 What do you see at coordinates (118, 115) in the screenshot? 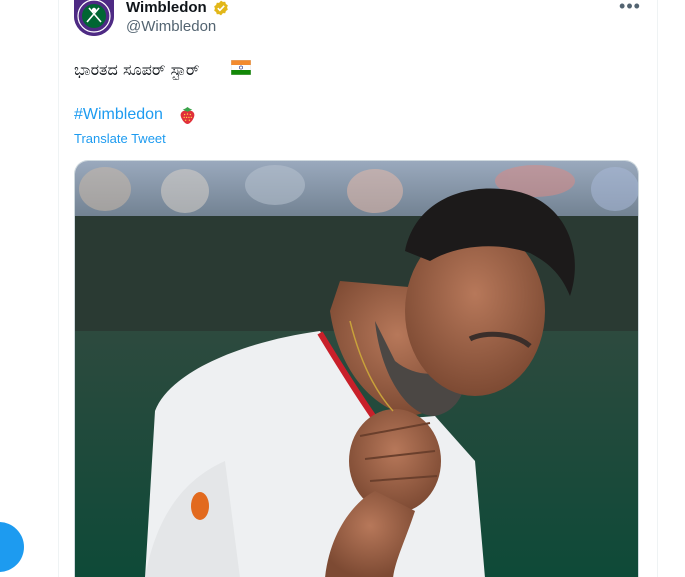
I see `hashtag-link: #Wimbledon` at bounding box center [118, 115].